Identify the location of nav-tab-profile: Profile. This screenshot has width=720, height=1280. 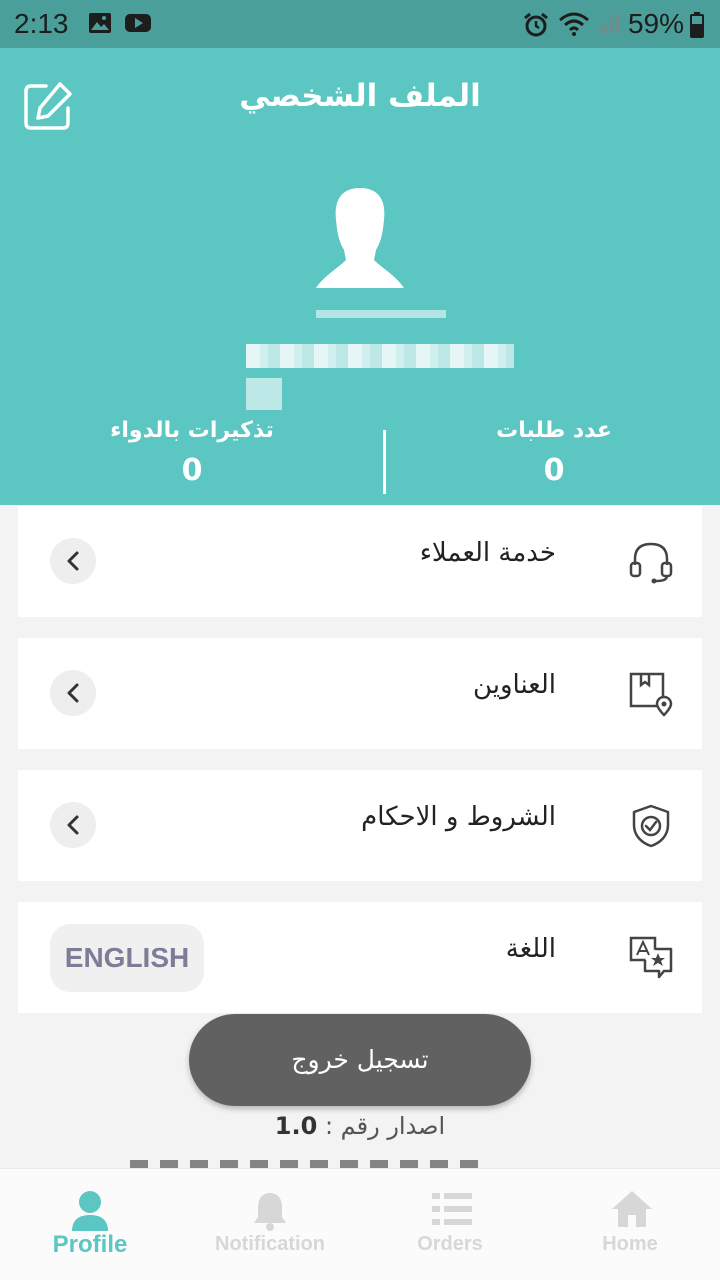
(90, 1224).